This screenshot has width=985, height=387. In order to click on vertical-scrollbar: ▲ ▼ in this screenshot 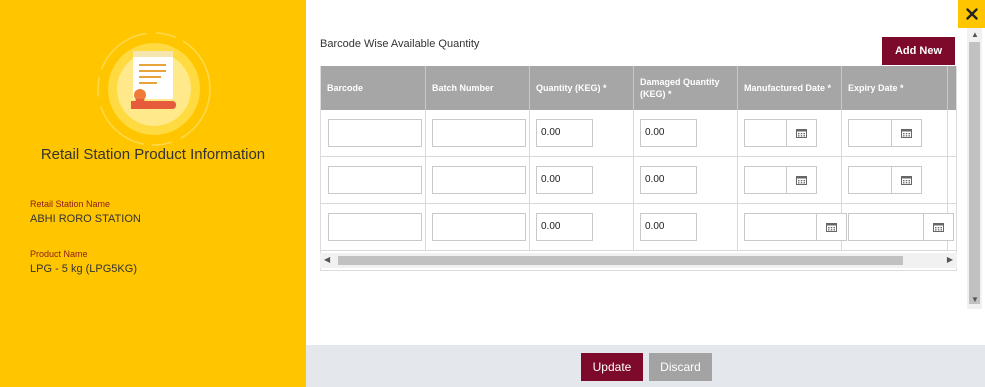, I will do `click(974, 168)`.